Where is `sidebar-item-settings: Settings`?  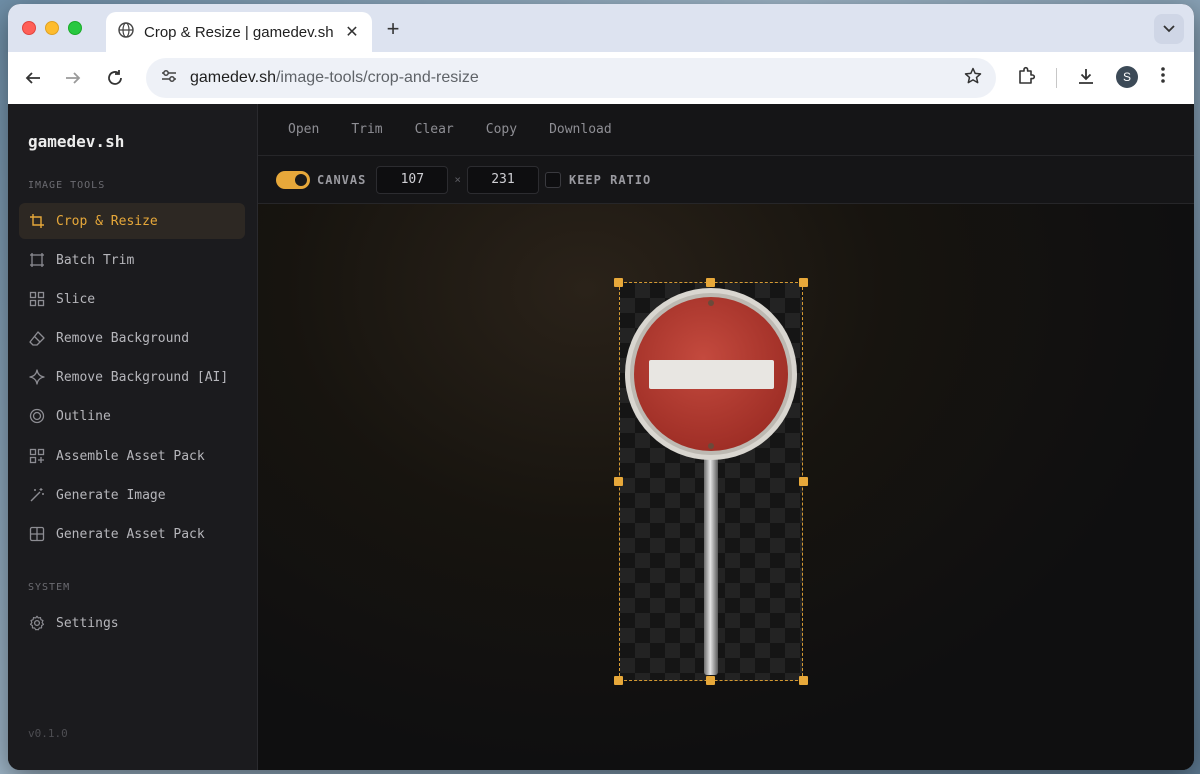 sidebar-item-settings: Settings is located at coordinates (132, 623).